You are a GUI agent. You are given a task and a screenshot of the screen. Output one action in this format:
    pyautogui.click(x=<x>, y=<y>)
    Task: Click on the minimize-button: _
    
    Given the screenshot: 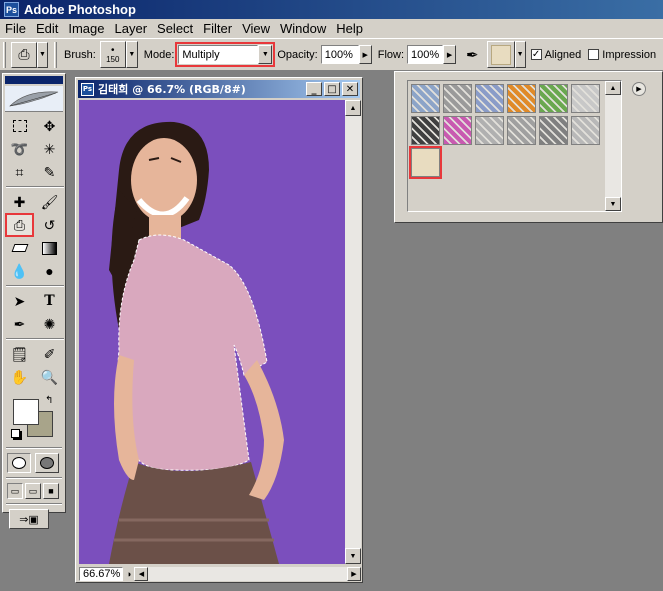 What is the action you would take?
    pyautogui.click(x=314, y=89)
    